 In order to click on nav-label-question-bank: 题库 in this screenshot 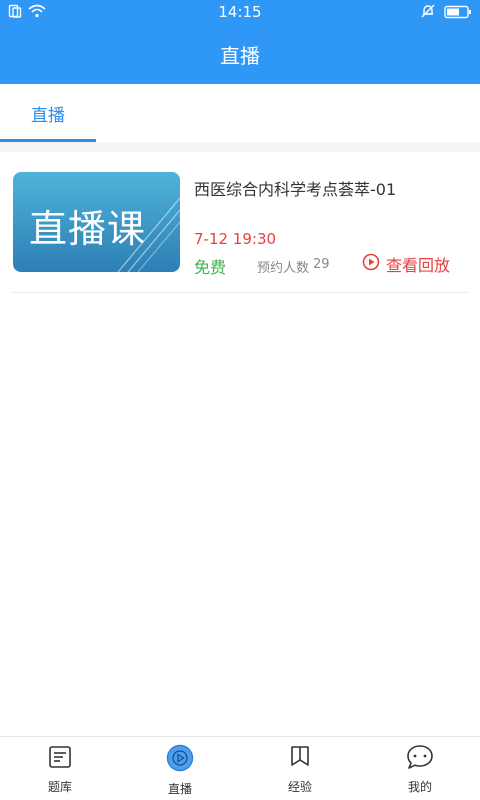, I will do `click(59, 787)`.